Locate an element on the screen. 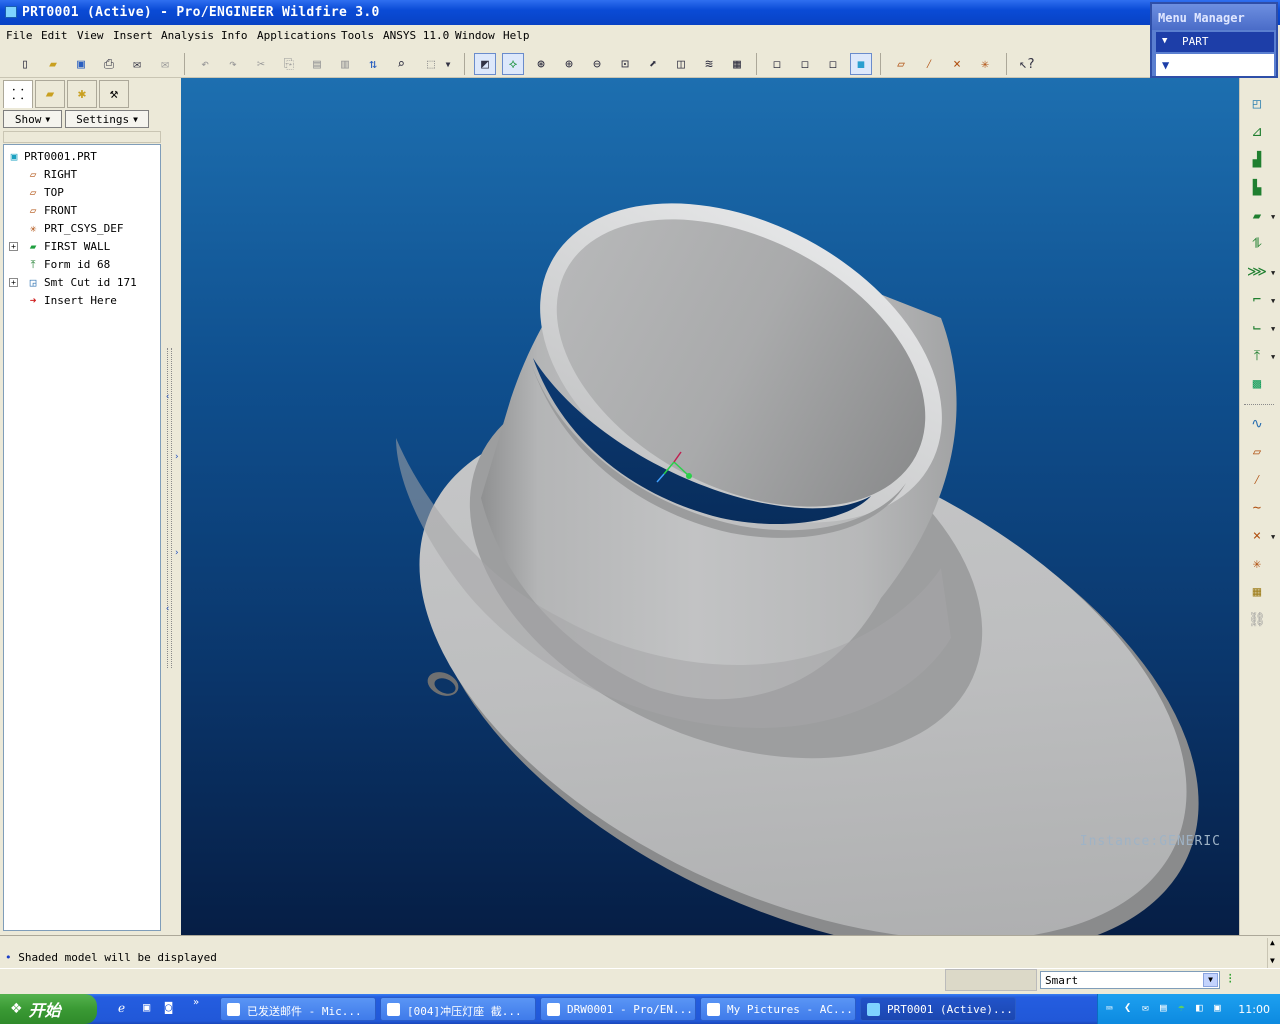 The image size is (1280, 1024). regenerate-icon: ⇅ is located at coordinates (373, 64).